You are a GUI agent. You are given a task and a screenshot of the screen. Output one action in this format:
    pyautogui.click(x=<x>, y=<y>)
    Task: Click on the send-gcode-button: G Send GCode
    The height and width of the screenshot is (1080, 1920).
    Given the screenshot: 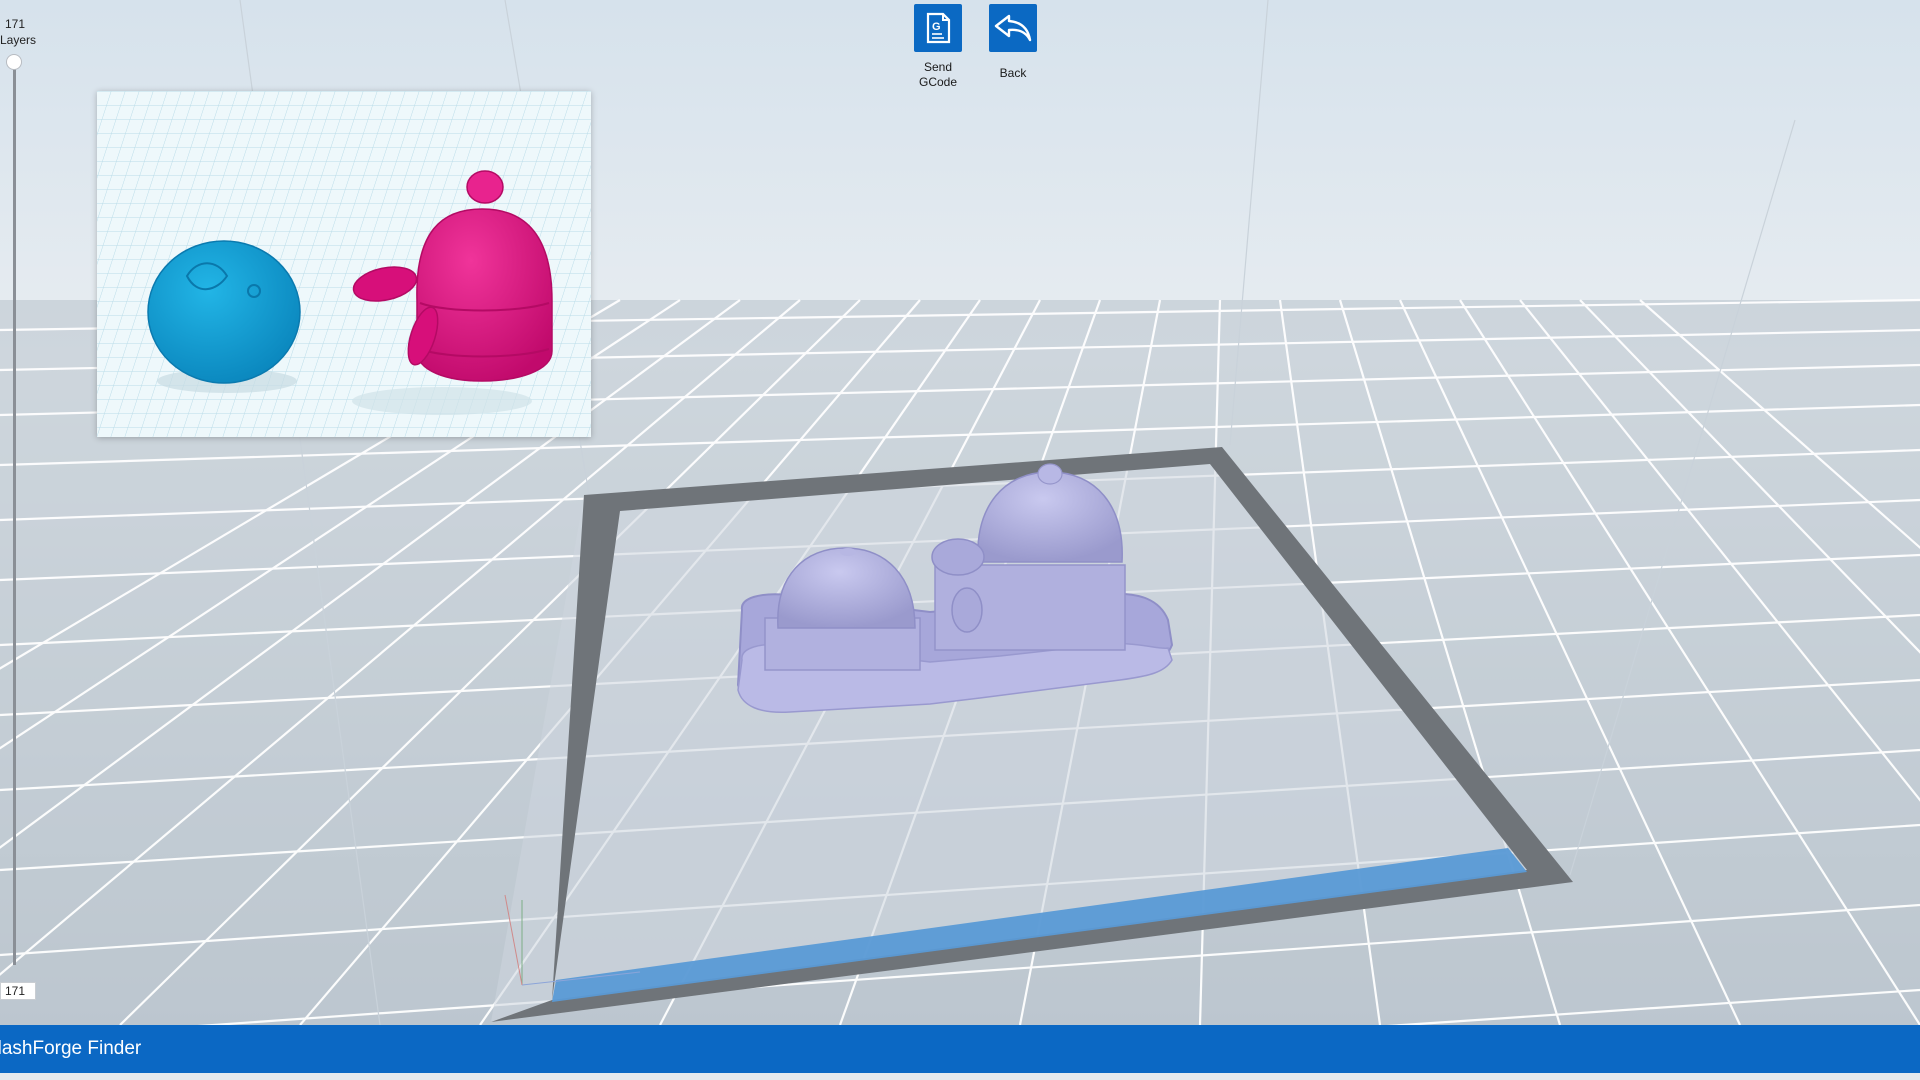 What is the action you would take?
    pyautogui.click(x=938, y=47)
    